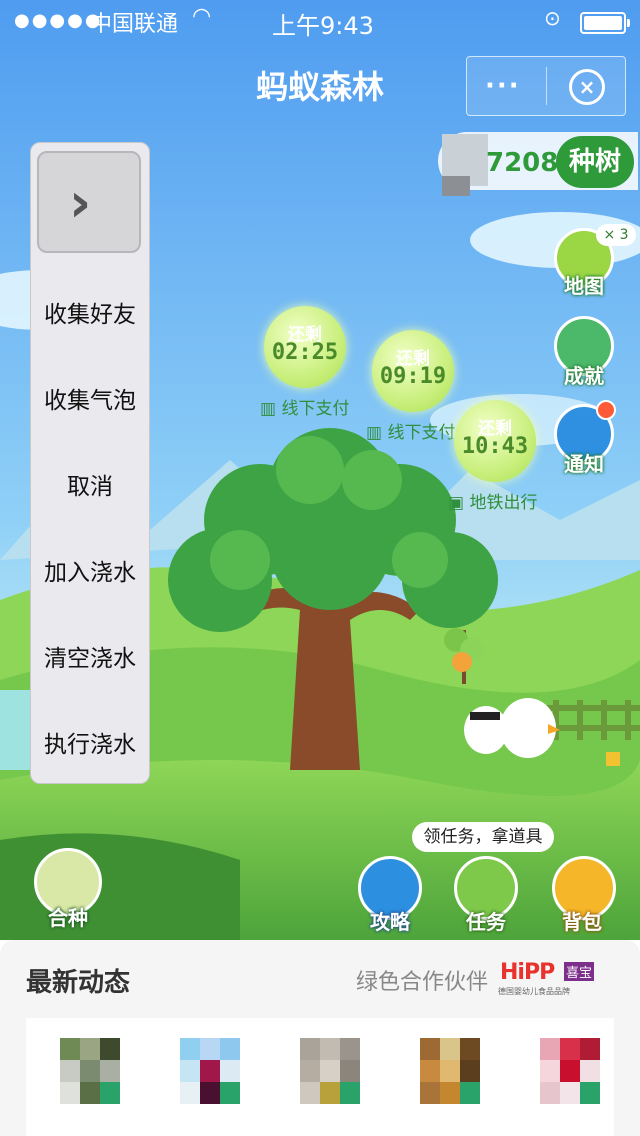 The width and height of the screenshot is (640, 1136). I want to click on menu-item-collect-bubbles: 收集气泡, so click(90, 398).